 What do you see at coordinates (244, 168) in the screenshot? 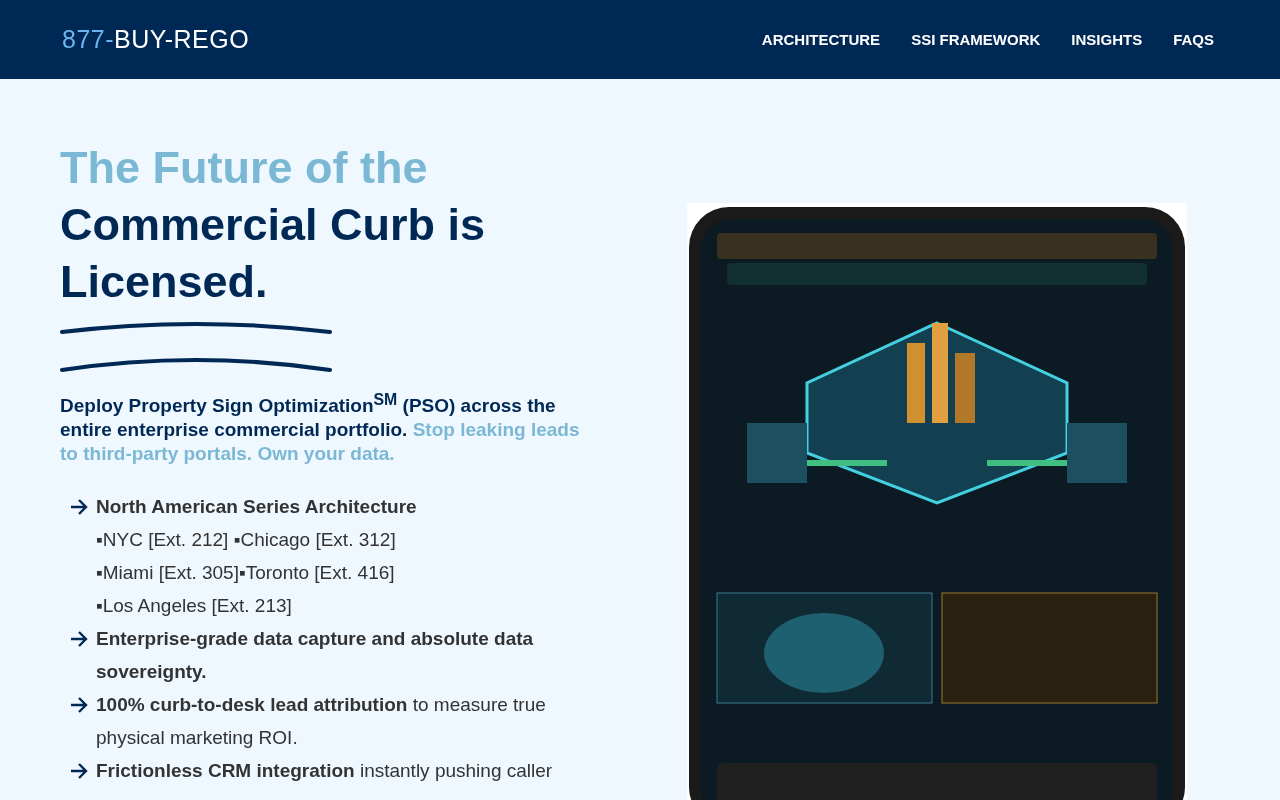
I see `headline: The Future of the` at bounding box center [244, 168].